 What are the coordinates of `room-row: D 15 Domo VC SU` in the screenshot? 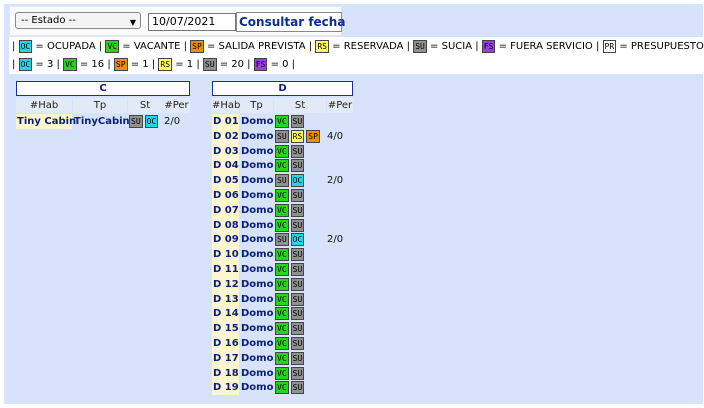 It's located at (282, 329).